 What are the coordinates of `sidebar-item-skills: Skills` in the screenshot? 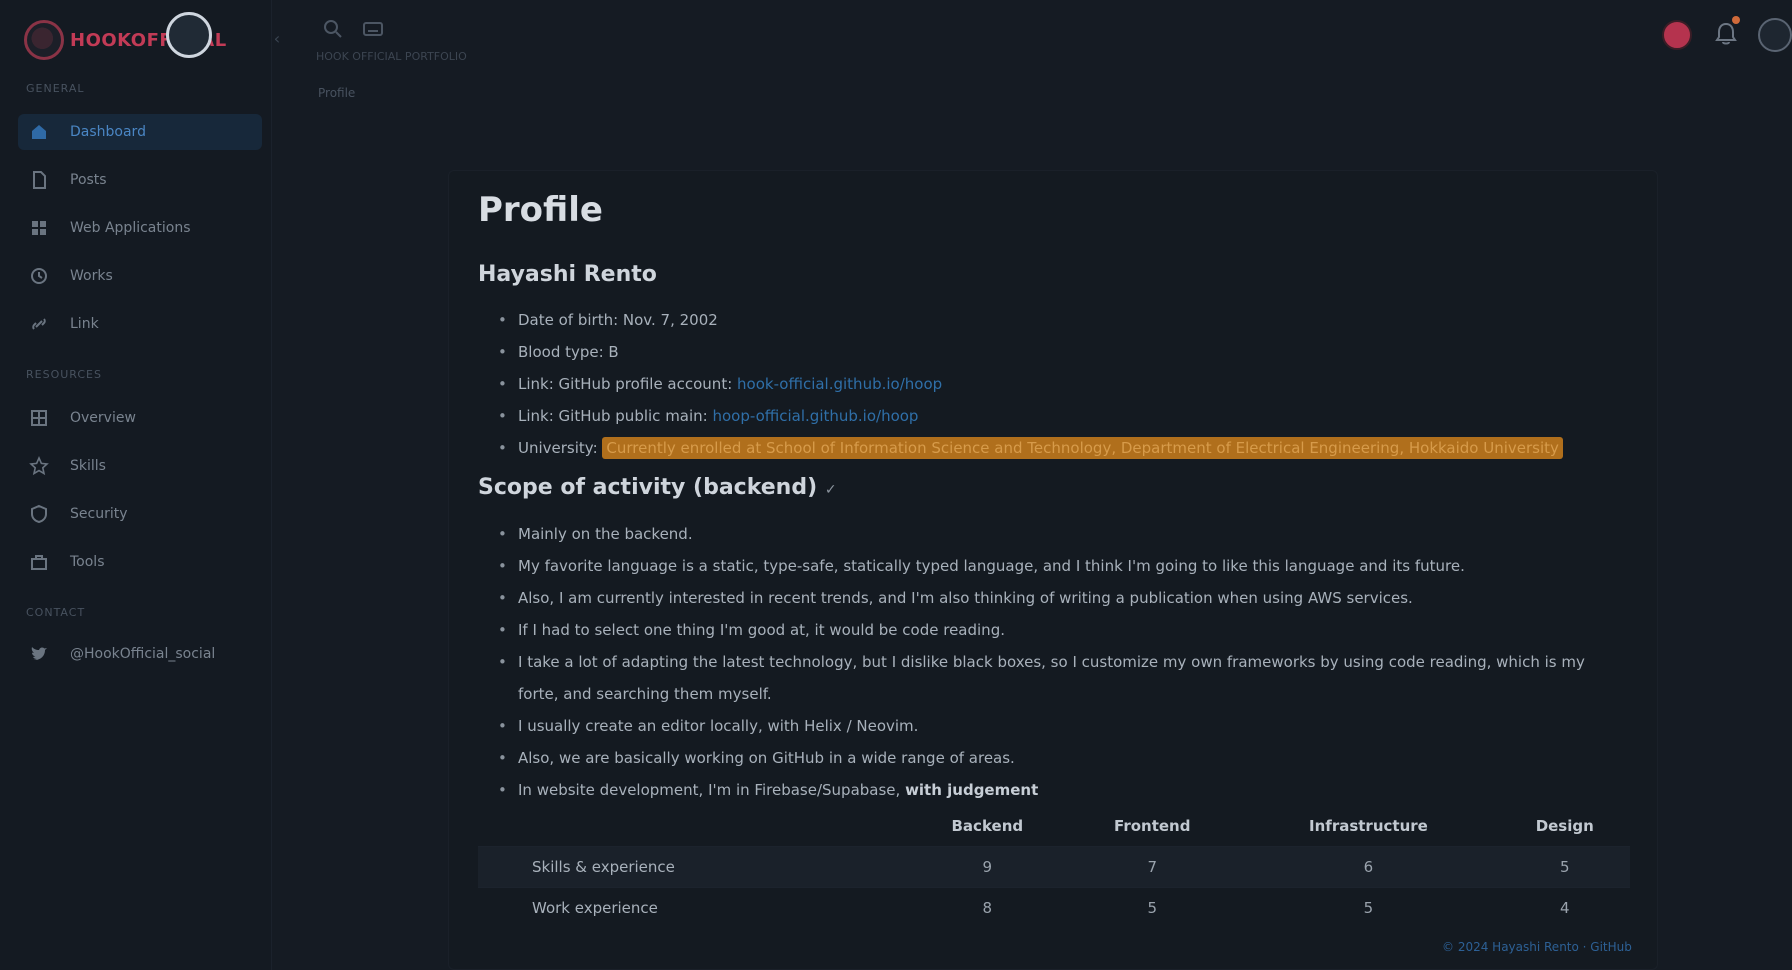 It's located at (140, 466).